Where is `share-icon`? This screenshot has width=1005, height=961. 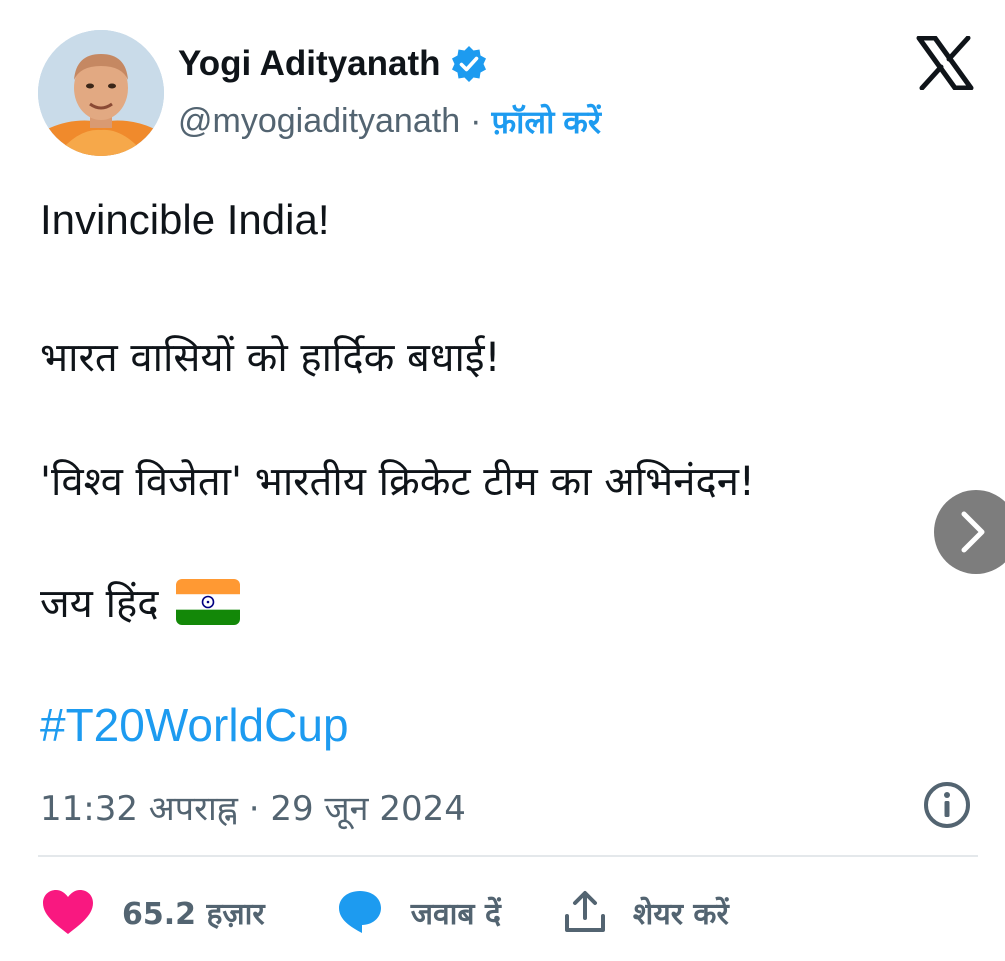 share-icon is located at coordinates (585, 912).